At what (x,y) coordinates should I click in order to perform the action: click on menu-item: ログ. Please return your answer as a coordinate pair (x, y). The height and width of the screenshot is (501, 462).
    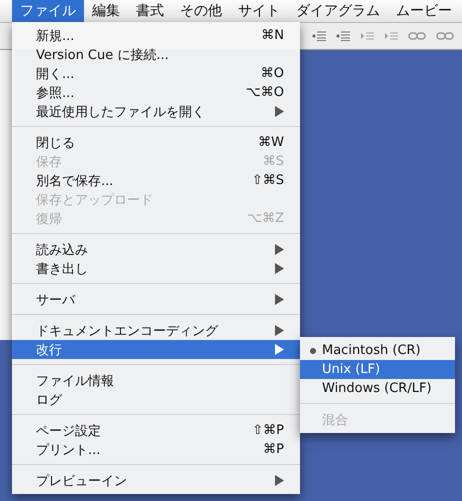
    Looking at the image, I should click on (156, 399).